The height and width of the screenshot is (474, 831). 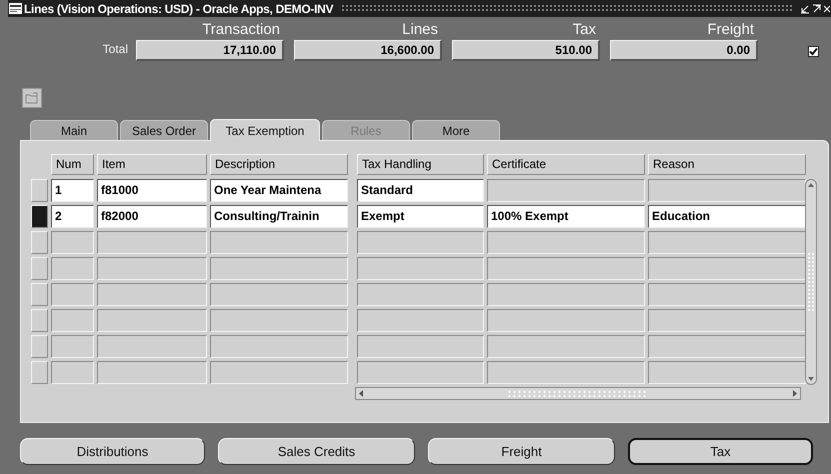 What do you see at coordinates (164, 130) in the screenshot?
I see `tab: Sales Order` at bounding box center [164, 130].